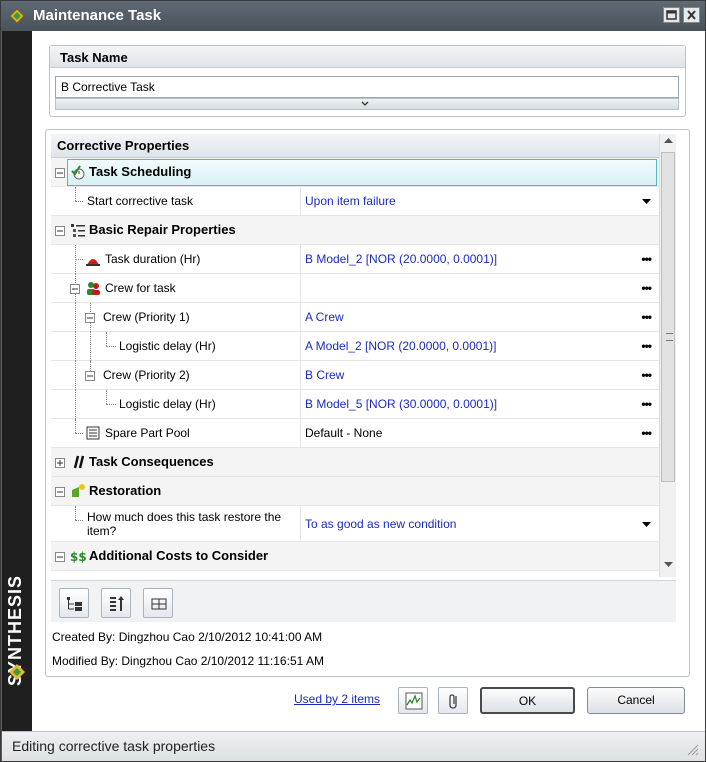  I want to click on crew1-logistic-delay-value: A Model_2 [NOR (20.0000, 0.0001)] •••, so click(478, 346).